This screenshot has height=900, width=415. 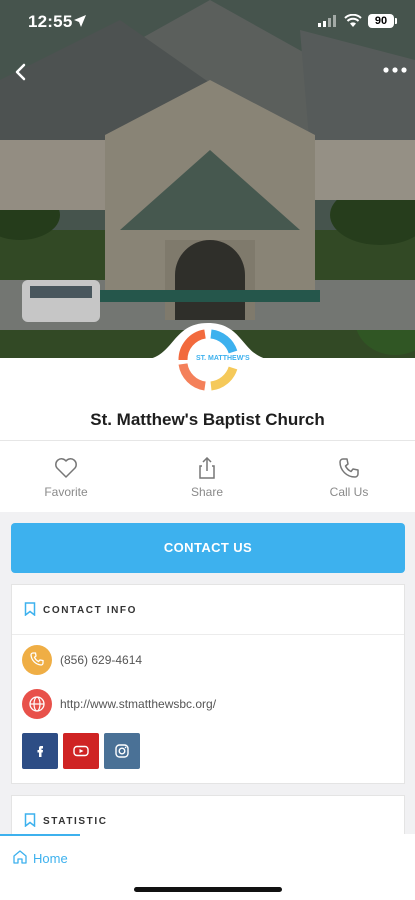 I want to click on contact-us-button: CONTACT US, so click(x=208, y=548).